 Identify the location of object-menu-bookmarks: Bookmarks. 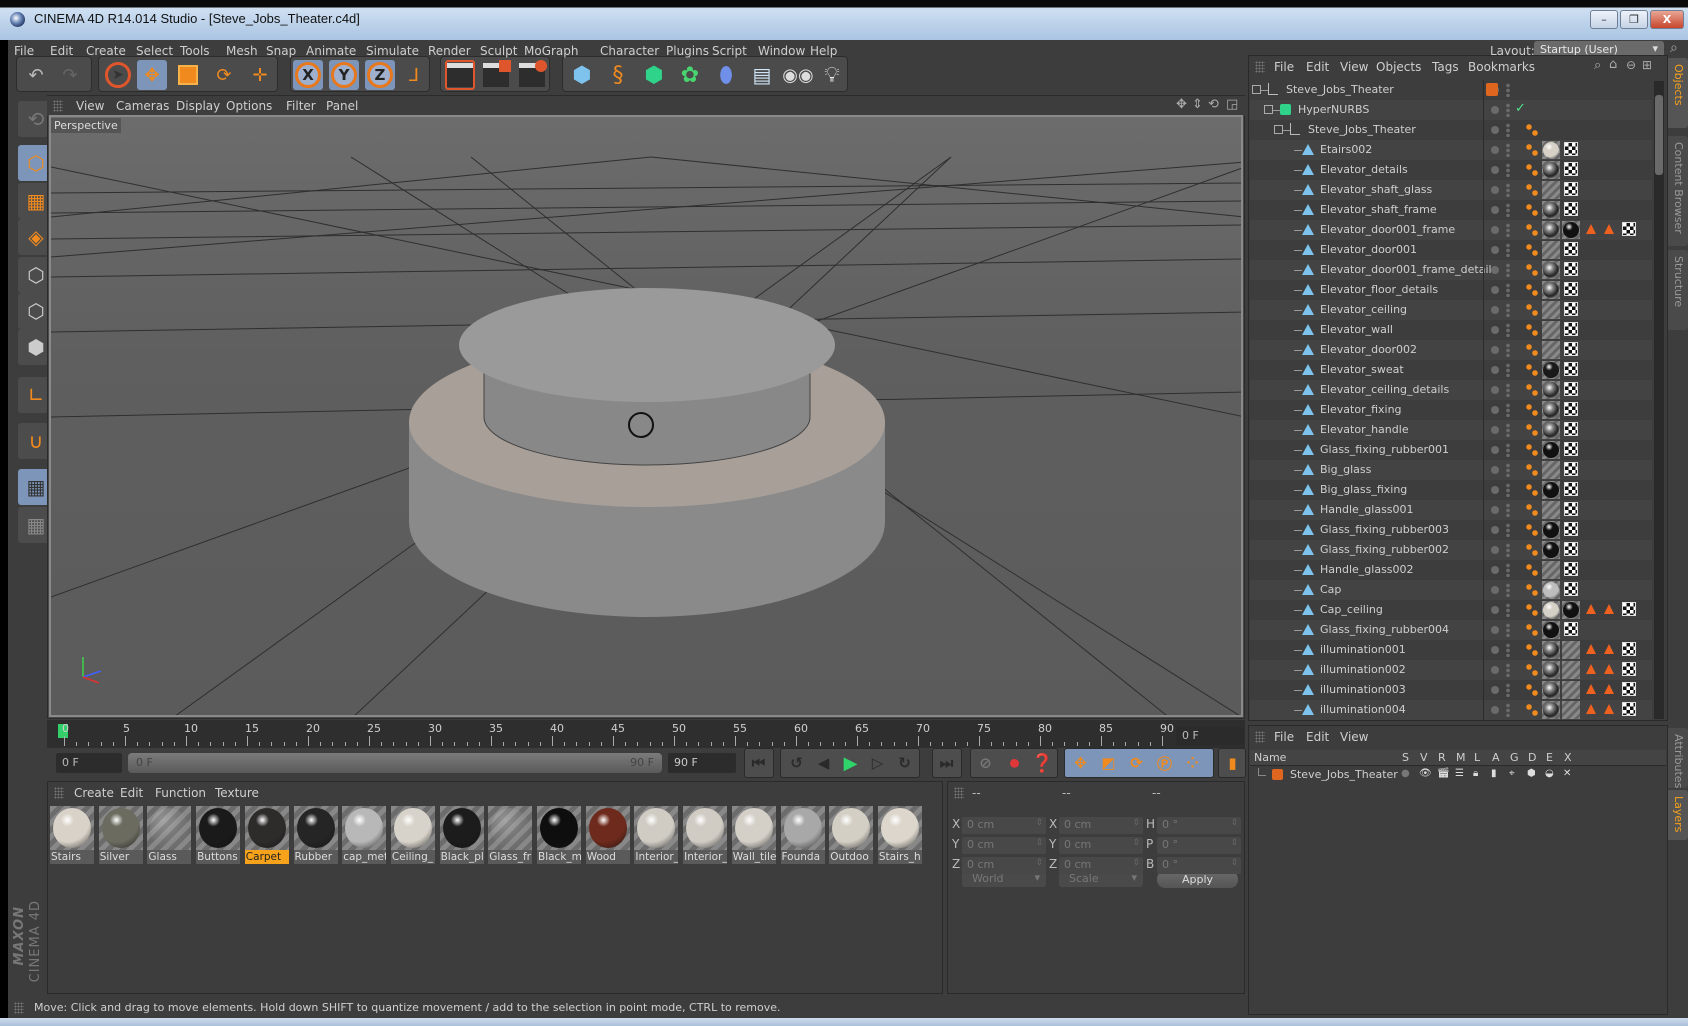
(1501, 67).